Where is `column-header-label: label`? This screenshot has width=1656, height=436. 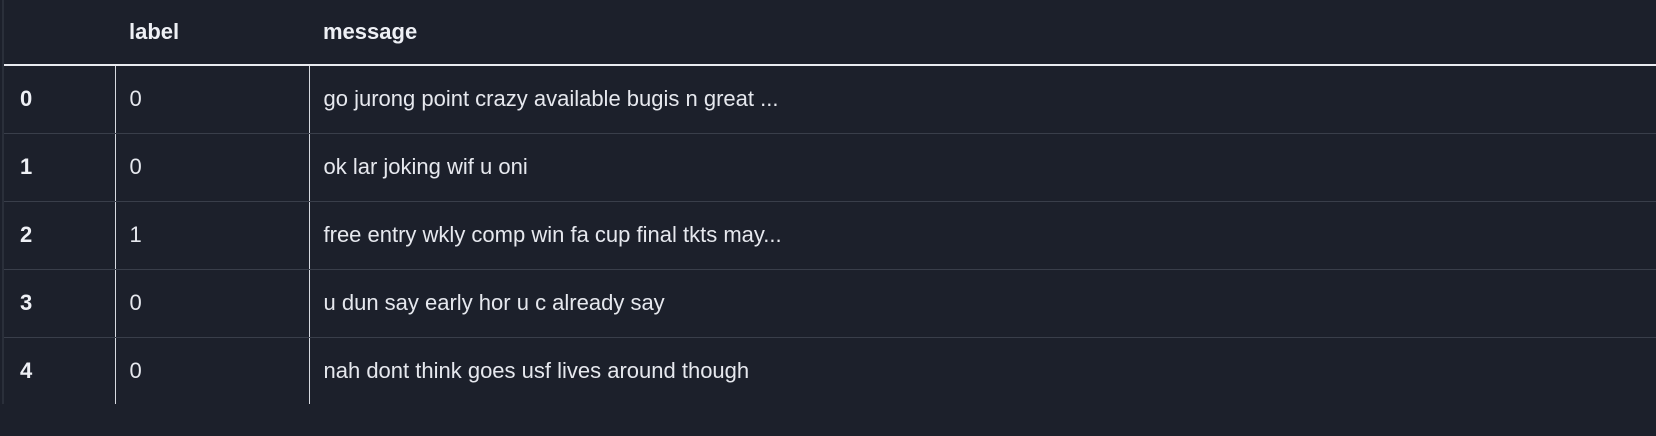 column-header-label: label is located at coordinates (212, 33).